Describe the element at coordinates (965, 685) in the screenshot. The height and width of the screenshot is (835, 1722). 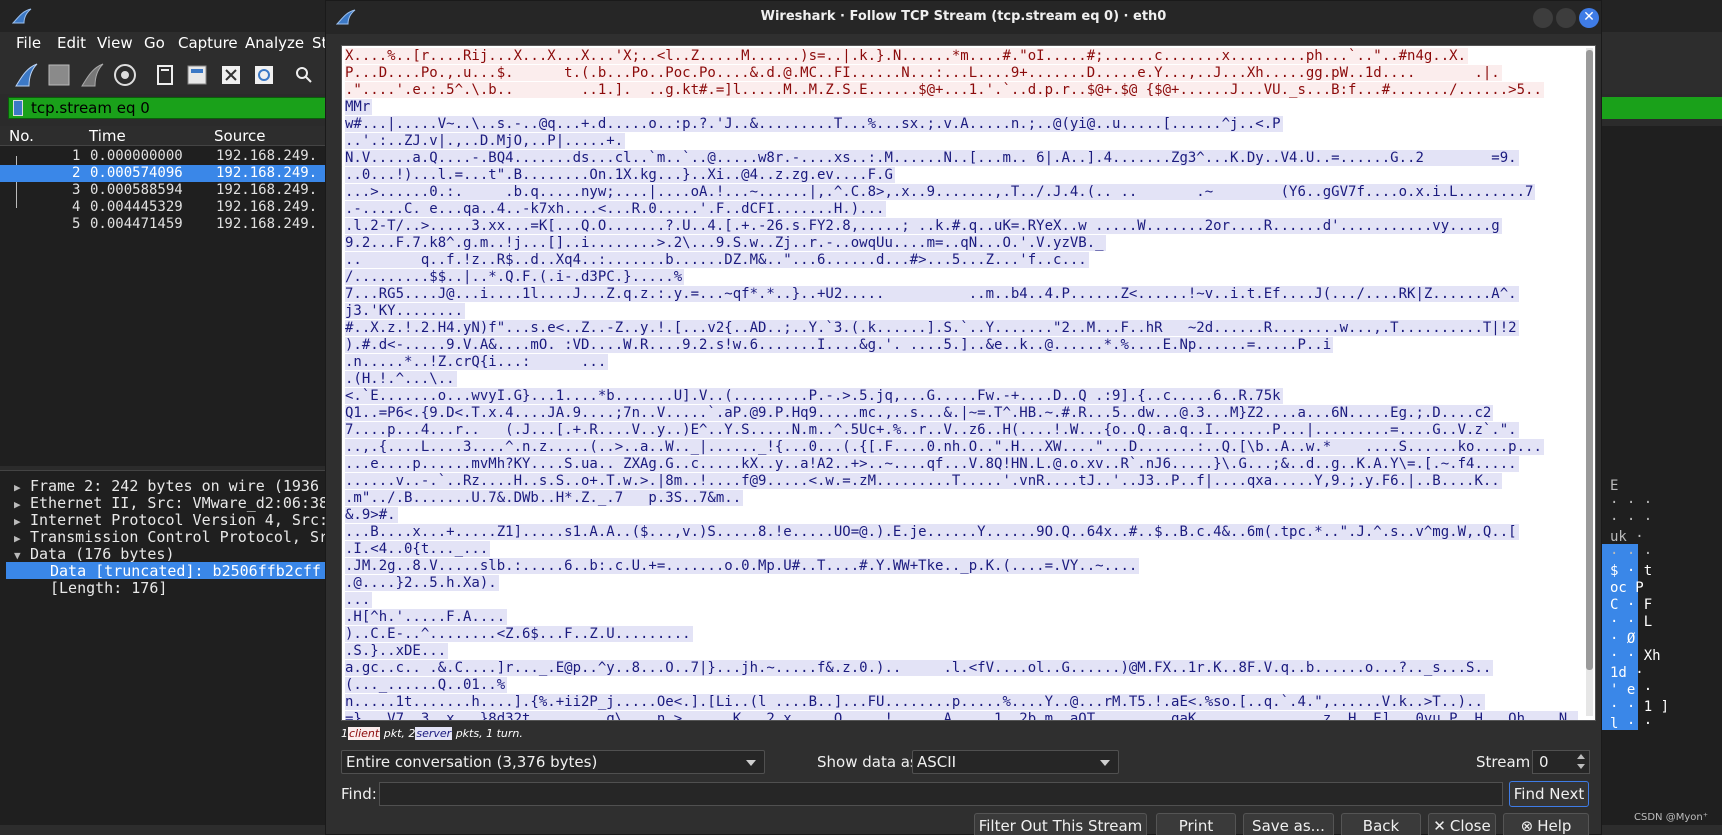
I see `server-stream-line: (..._......Q..01..%` at that location.